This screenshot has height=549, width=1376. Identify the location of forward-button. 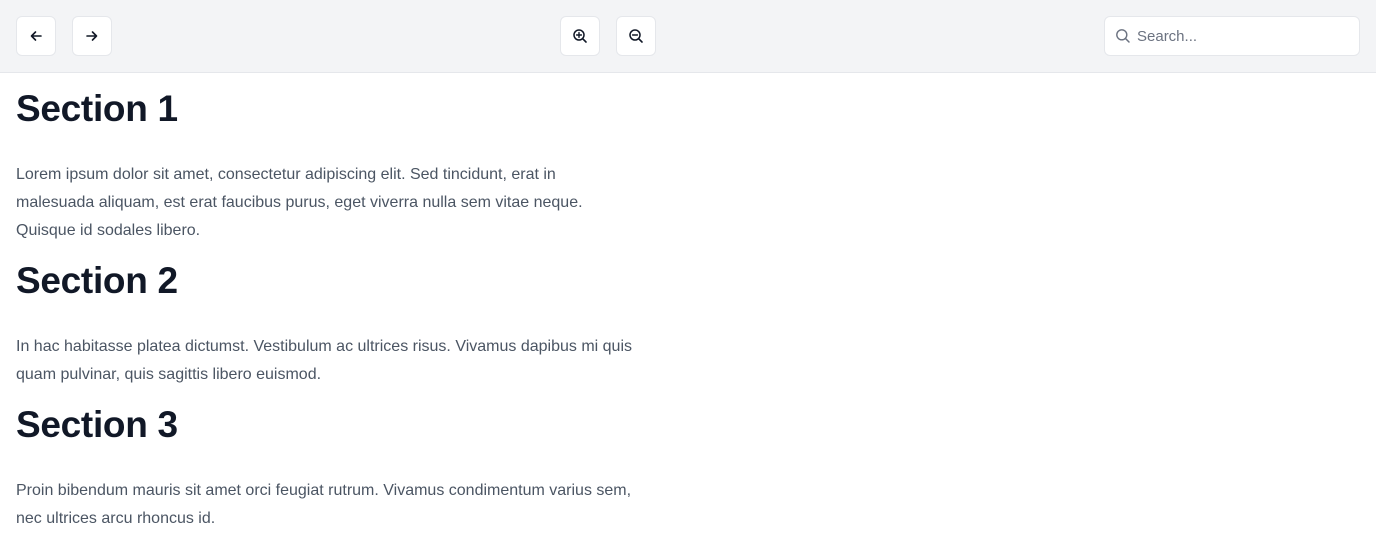
(92, 36).